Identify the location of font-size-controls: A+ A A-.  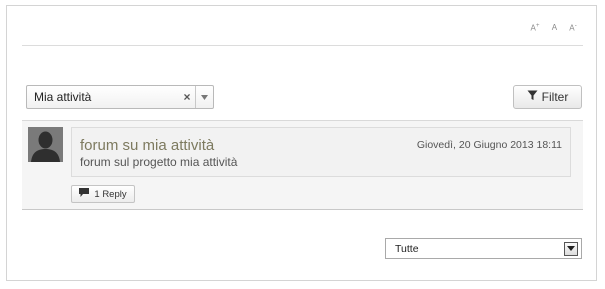
(553, 28).